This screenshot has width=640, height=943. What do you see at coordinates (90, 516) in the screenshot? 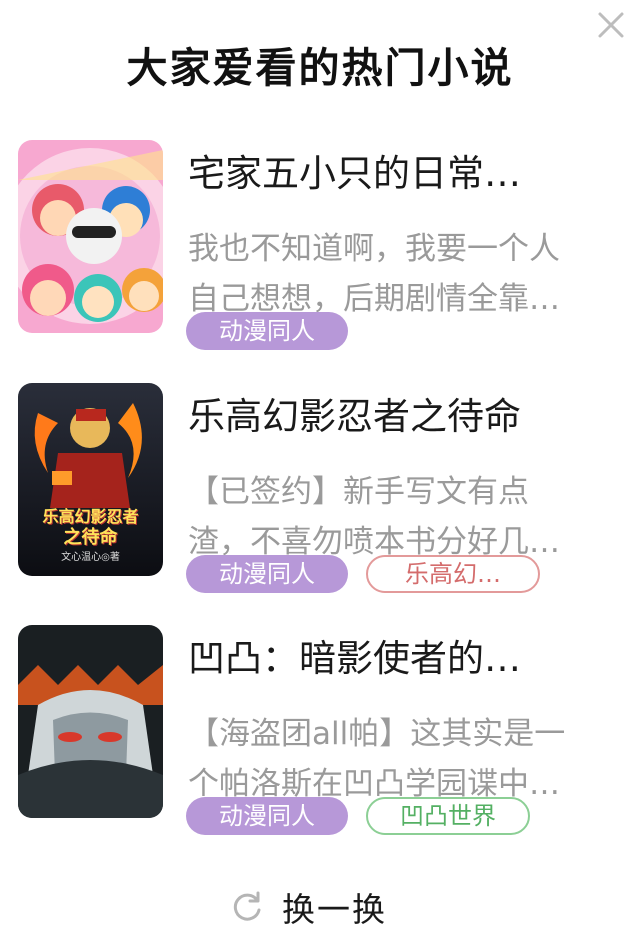
I see `cover-title-line1: 乐高幻影忍者` at bounding box center [90, 516].